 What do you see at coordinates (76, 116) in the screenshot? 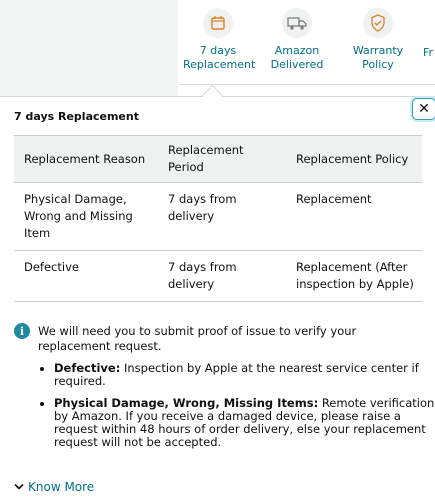
I see `popover-title: 7 days Replacement` at bounding box center [76, 116].